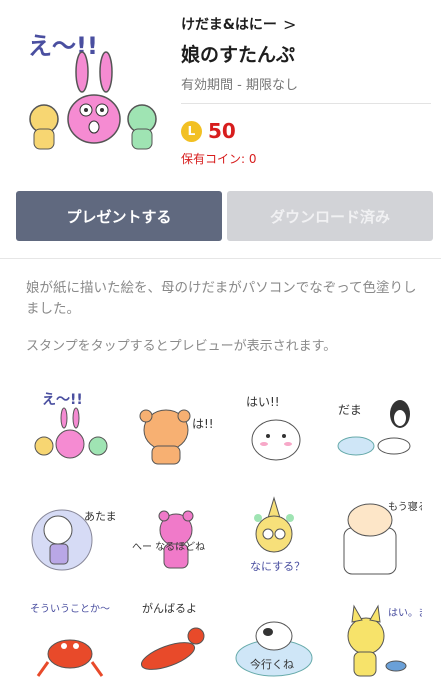 The width and height of the screenshot is (441, 694). What do you see at coordinates (306, 103) in the screenshot?
I see `header-separator` at bounding box center [306, 103].